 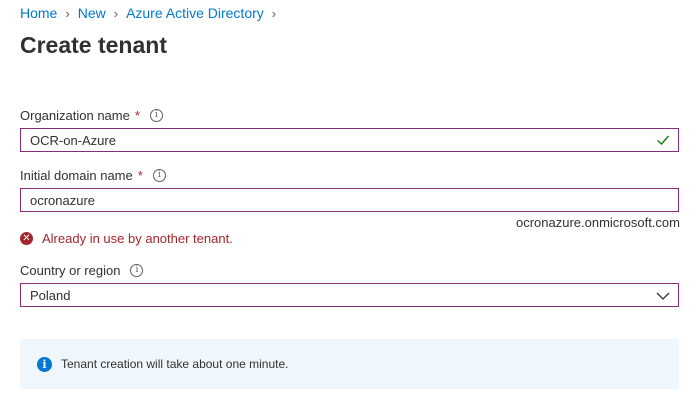 What do you see at coordinates (92, 13) in the screenshot?
I see `breadcrumb-new-link: New` at bounding box center [92, 13].